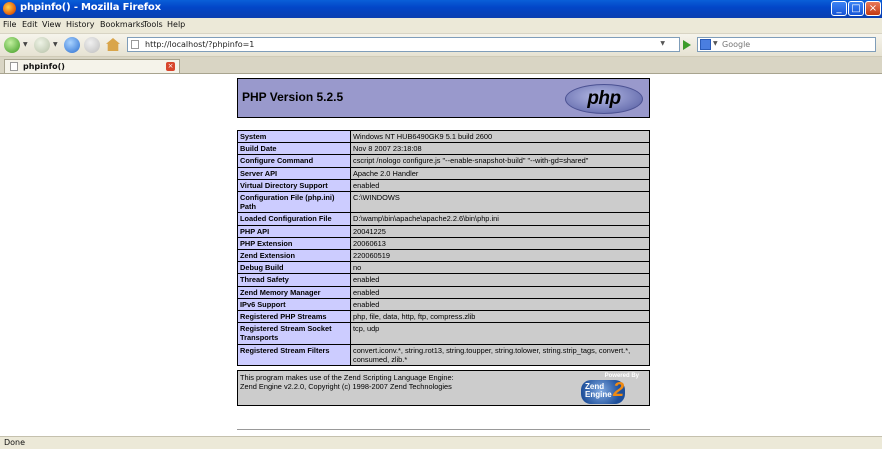  Describe the element at coordinates (294, 136) in the screenshot. I see `row-label: System` at that location.